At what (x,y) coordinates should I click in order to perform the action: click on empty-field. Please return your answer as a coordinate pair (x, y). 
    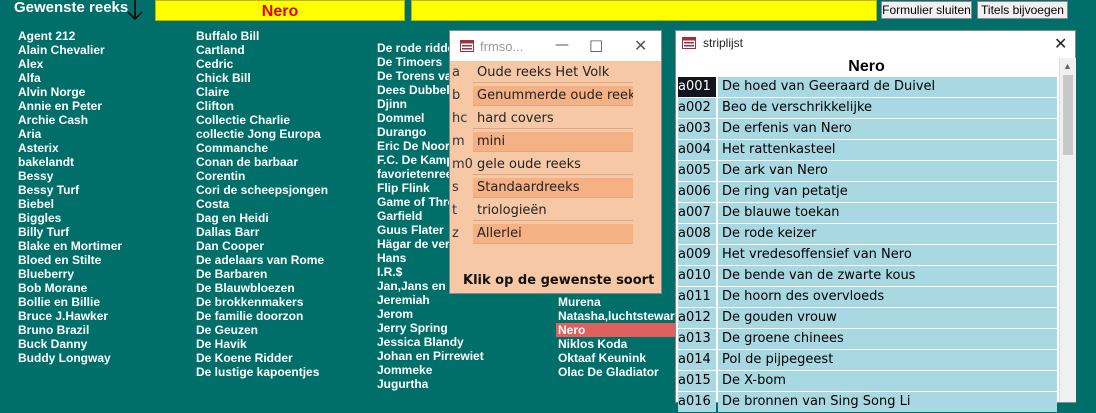
    Looking at the image, I should click on (644, 10).